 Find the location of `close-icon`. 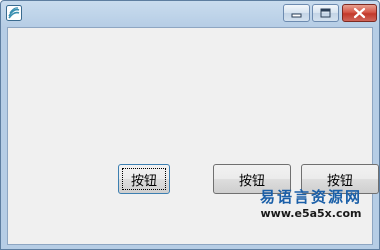

close-icon is located at coordinates (359, 13).